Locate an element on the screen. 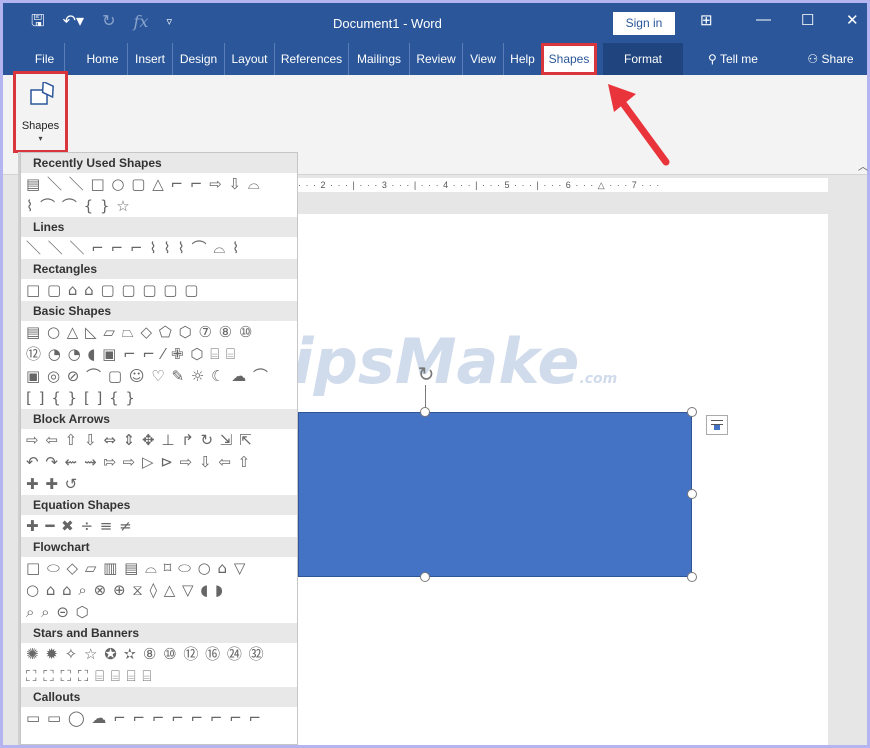 This screenshot has height=748, width=870. tell-me-search: ⚲ Tell me is located at coordinates (733, 59).